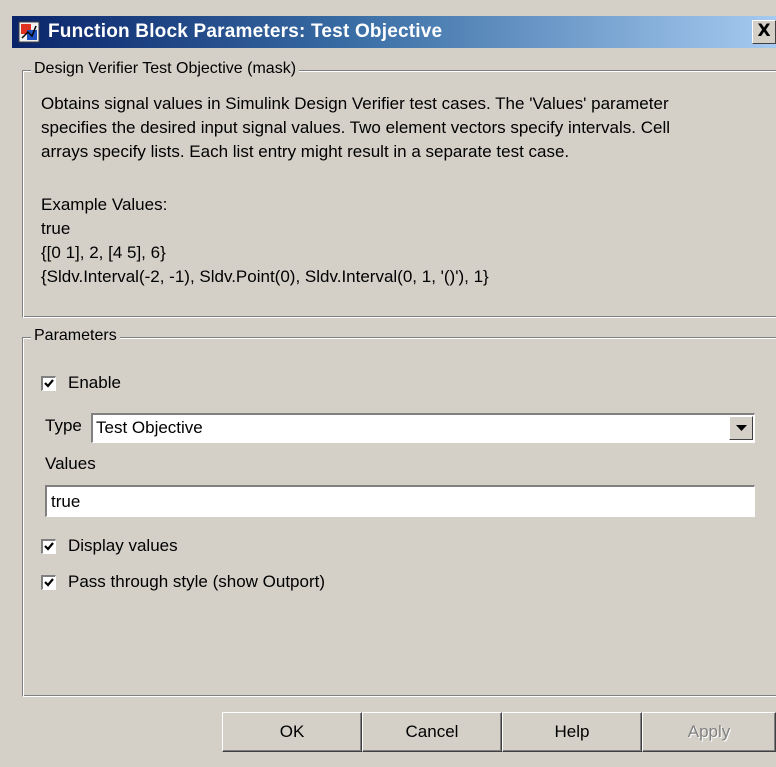 Image resolution: width=776 pixels, height=767 pixels. I want to click on ok-button: OK, so click(292, 732).